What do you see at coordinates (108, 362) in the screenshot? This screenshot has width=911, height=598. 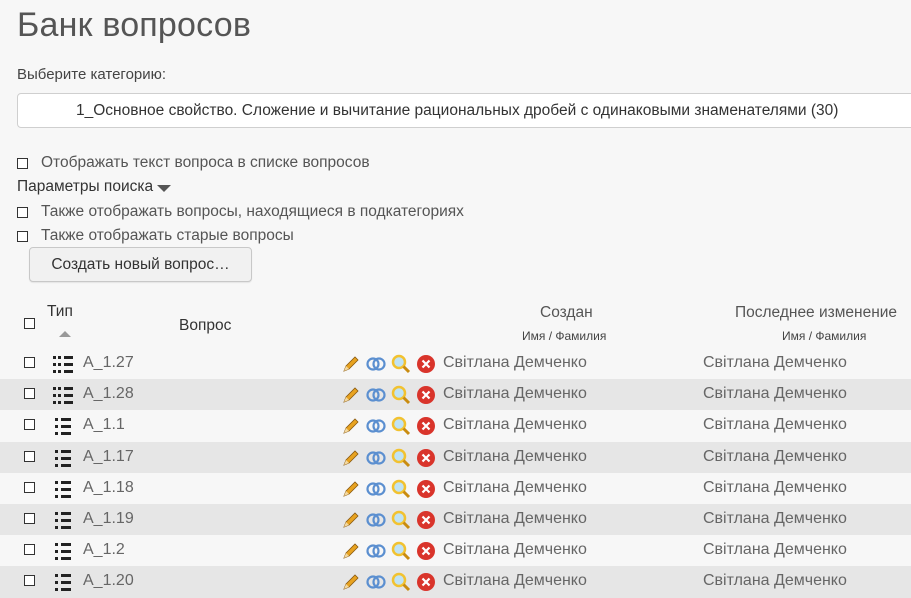 I see `question-name: A_1.27` at bounding box center [108, 362].